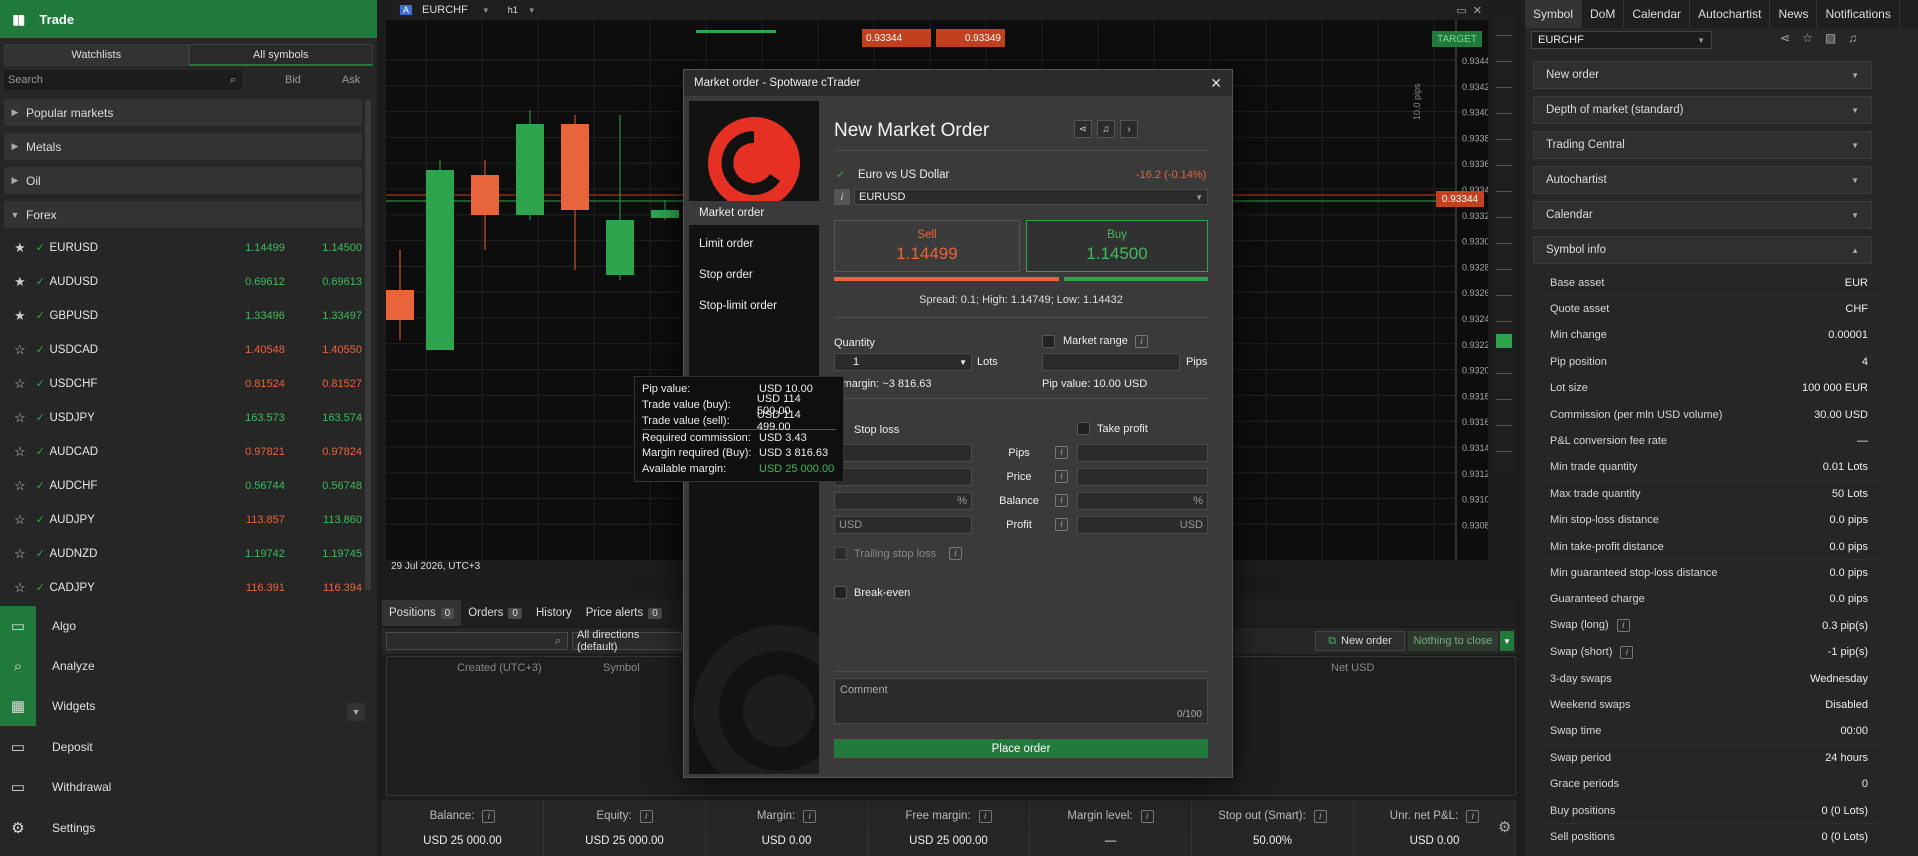 This screenshot has height=856, width=1918. Describe the element at coordinates (246, 452) in the screenshot. I see `symbol-bid: 0.97821` at that location.